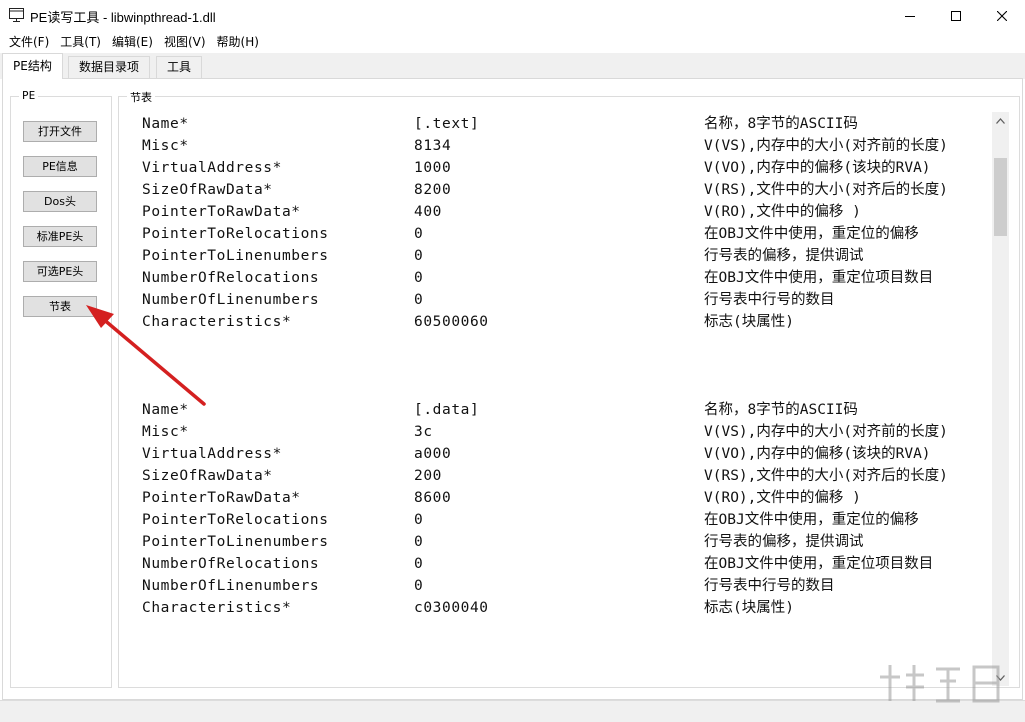  I want to click on menu-help: 帮助(H), so click(238, 42).